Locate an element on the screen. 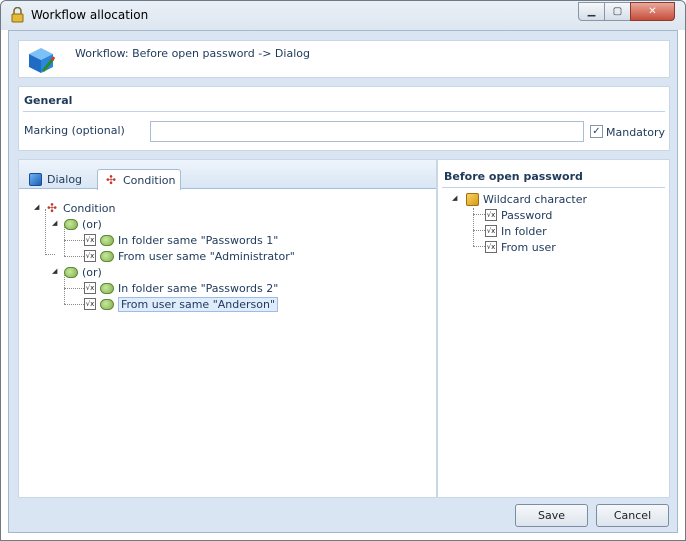 Image resolution: width=686 pixels, height=541 pixels. tree-node-field: √x From user is located at coordinates (520, 247).